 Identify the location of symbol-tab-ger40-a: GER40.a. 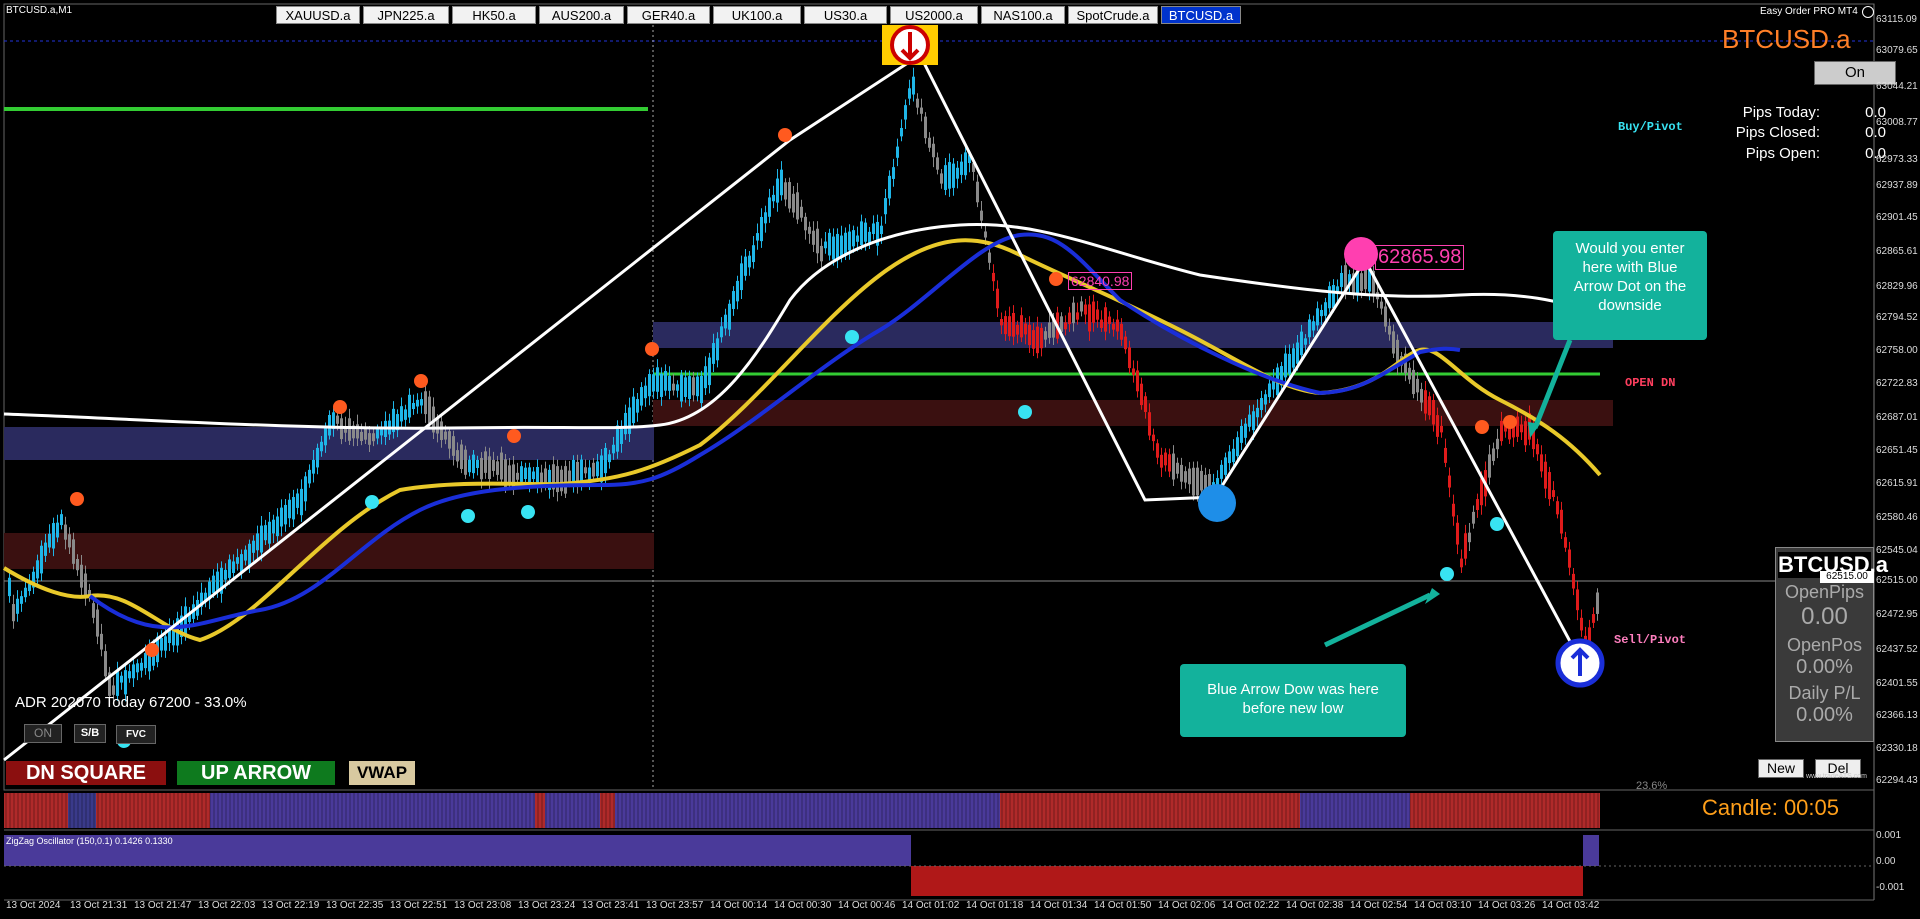
(668, 15).